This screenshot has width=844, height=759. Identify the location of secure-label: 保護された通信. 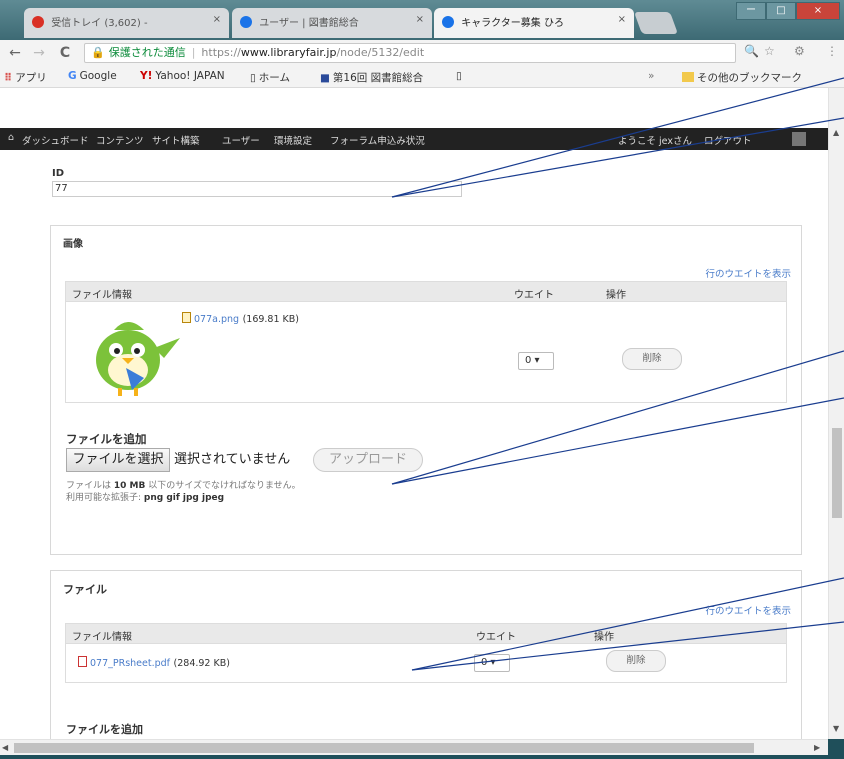
(147, 52).